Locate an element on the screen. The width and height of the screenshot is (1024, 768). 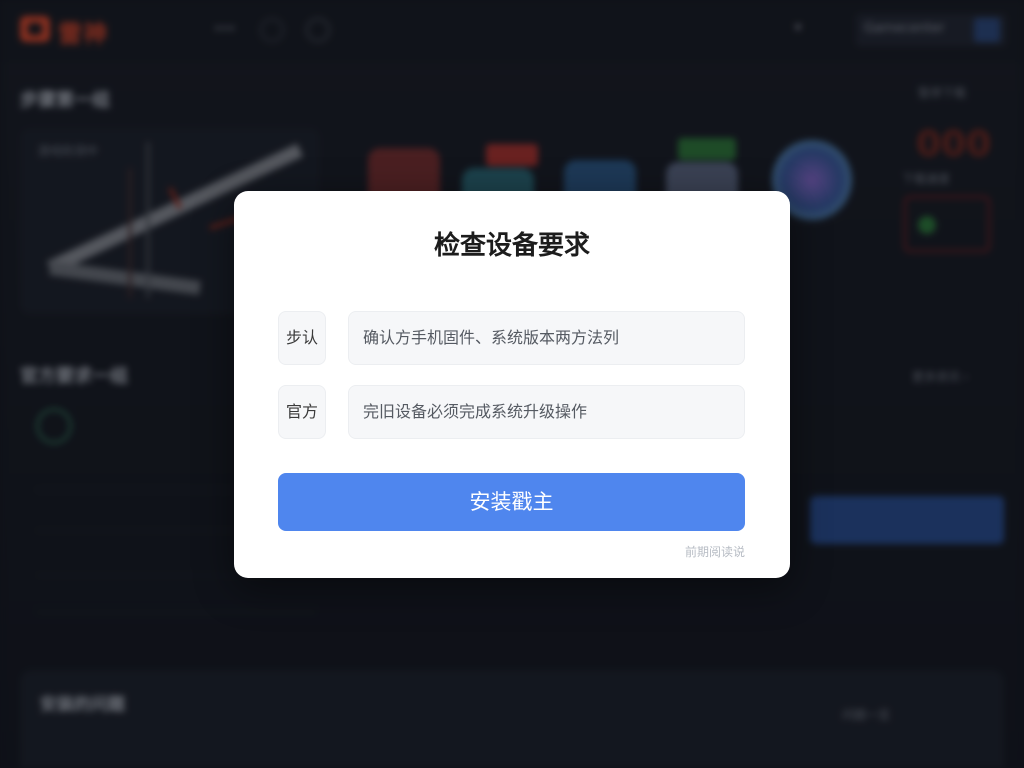
requirement-field-2: 完旧设备必须完成系统升级操作 is located at coordinates (546, 412).